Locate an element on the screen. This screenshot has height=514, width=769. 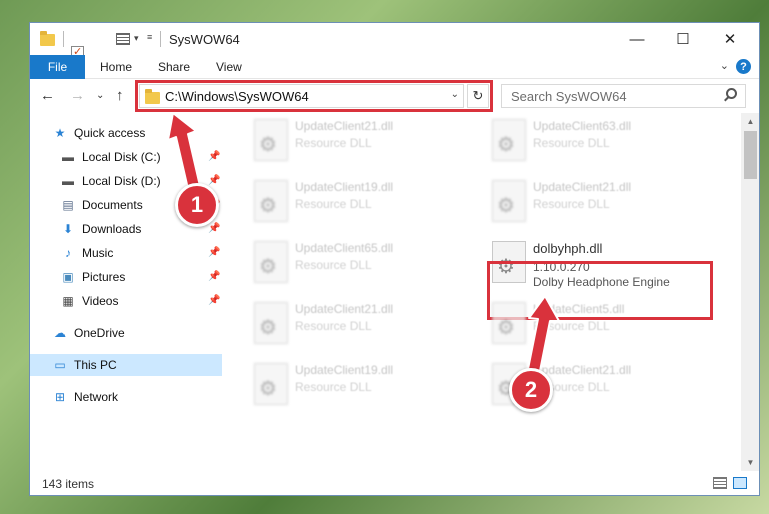
step-2-badge: 2 is located at coordinates (531, 390).